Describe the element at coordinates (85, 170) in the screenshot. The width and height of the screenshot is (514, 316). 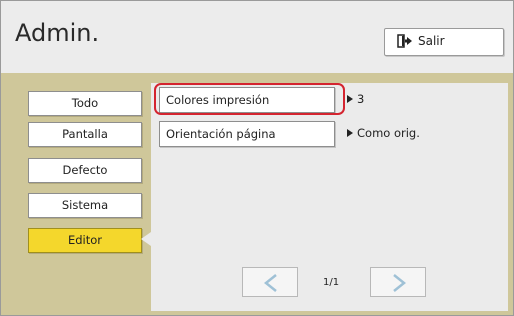
I see `sidebar-item-defecto: Defecto` at that location.